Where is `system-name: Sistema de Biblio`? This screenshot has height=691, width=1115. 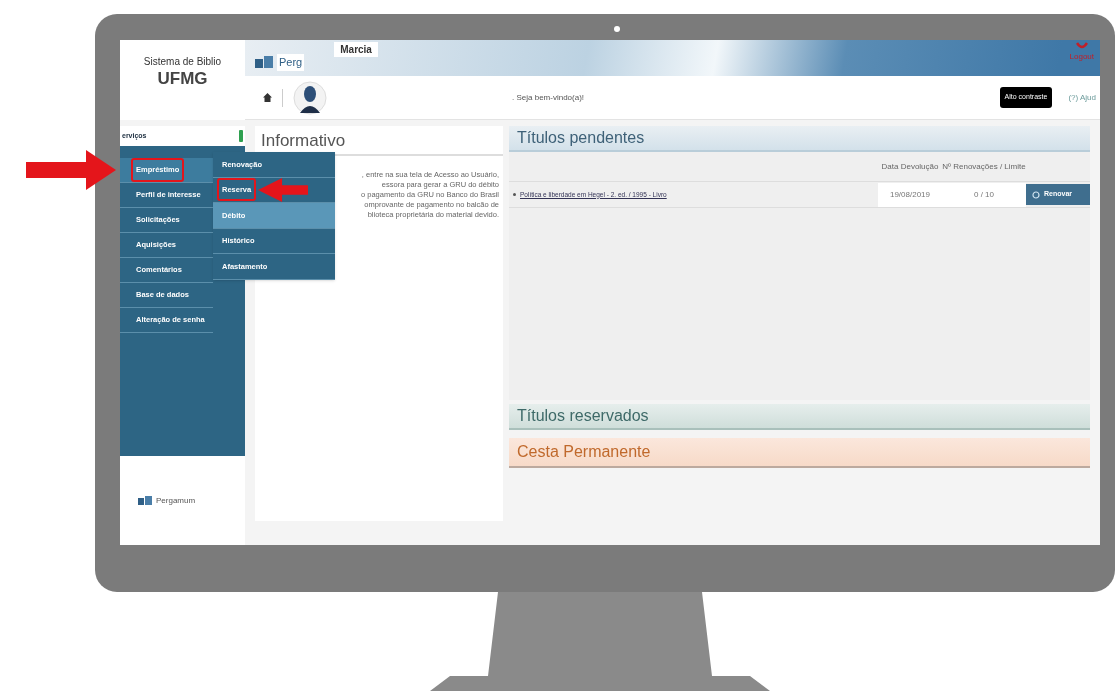
system-name: Sistema de Biblio is located at coordinates (182, 62).